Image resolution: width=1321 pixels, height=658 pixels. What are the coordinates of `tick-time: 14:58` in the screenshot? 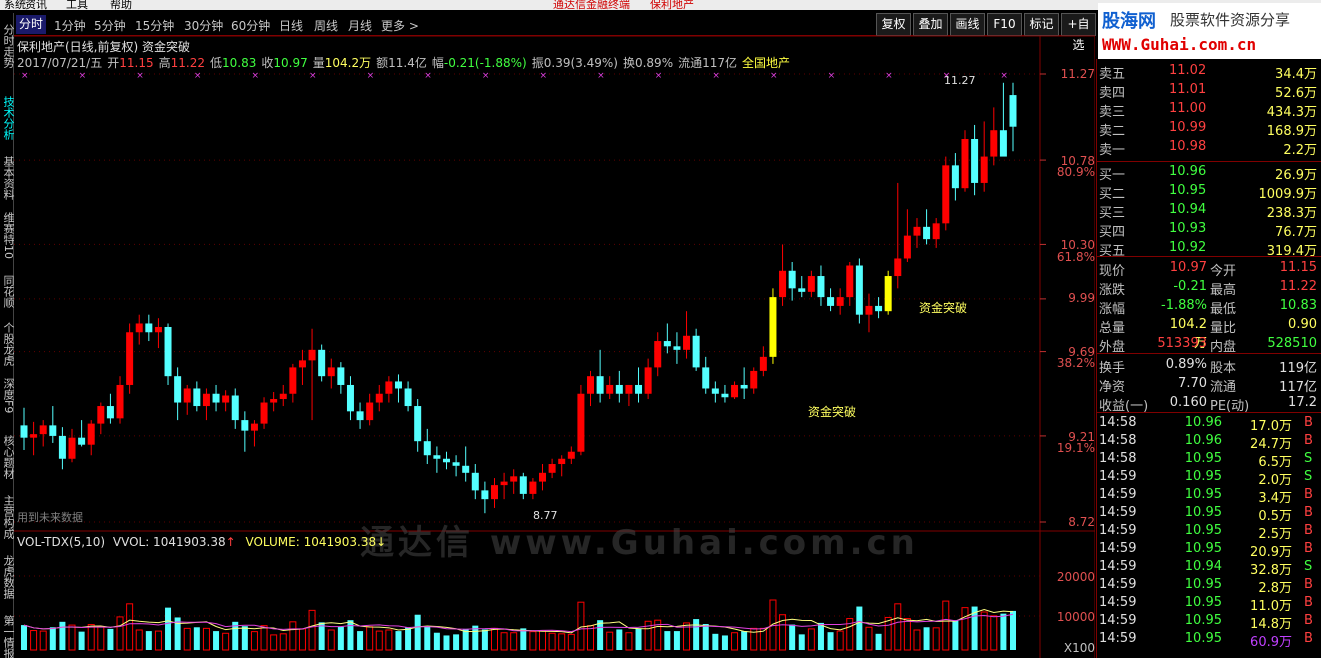 It's located at (1118, 422).